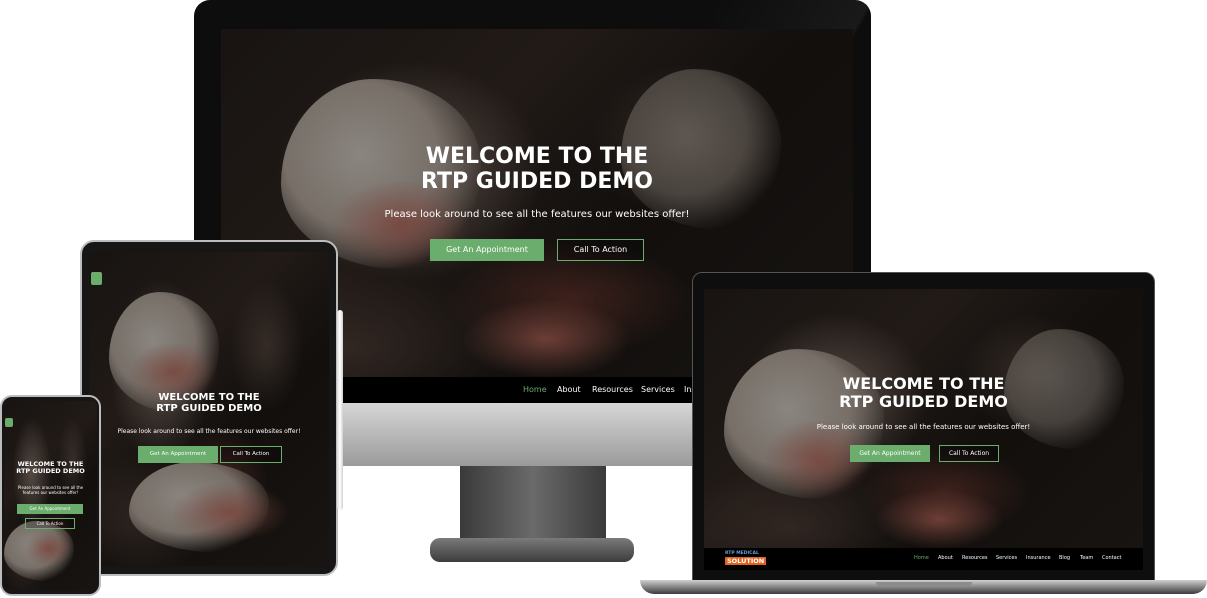  I want to click on laptop-notch, so click(924, 584).